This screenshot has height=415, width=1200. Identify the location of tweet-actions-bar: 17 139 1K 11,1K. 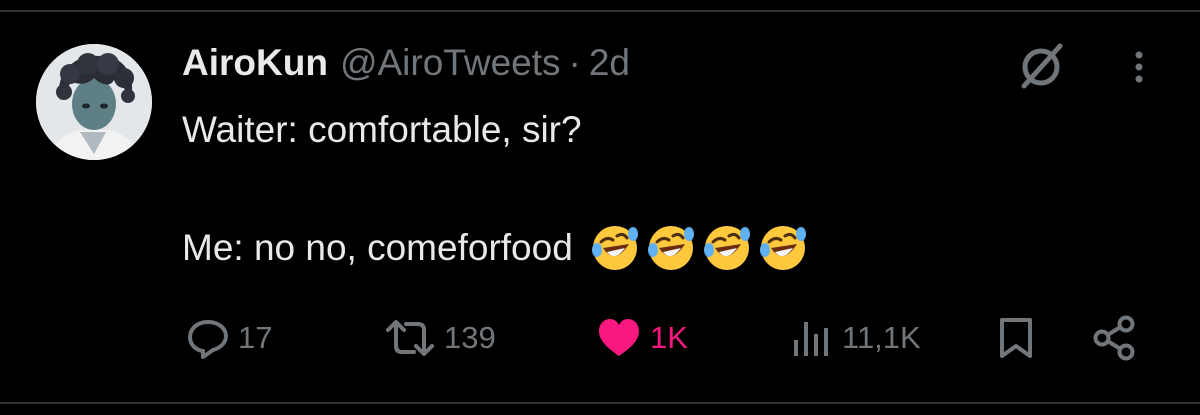
(600, 338).